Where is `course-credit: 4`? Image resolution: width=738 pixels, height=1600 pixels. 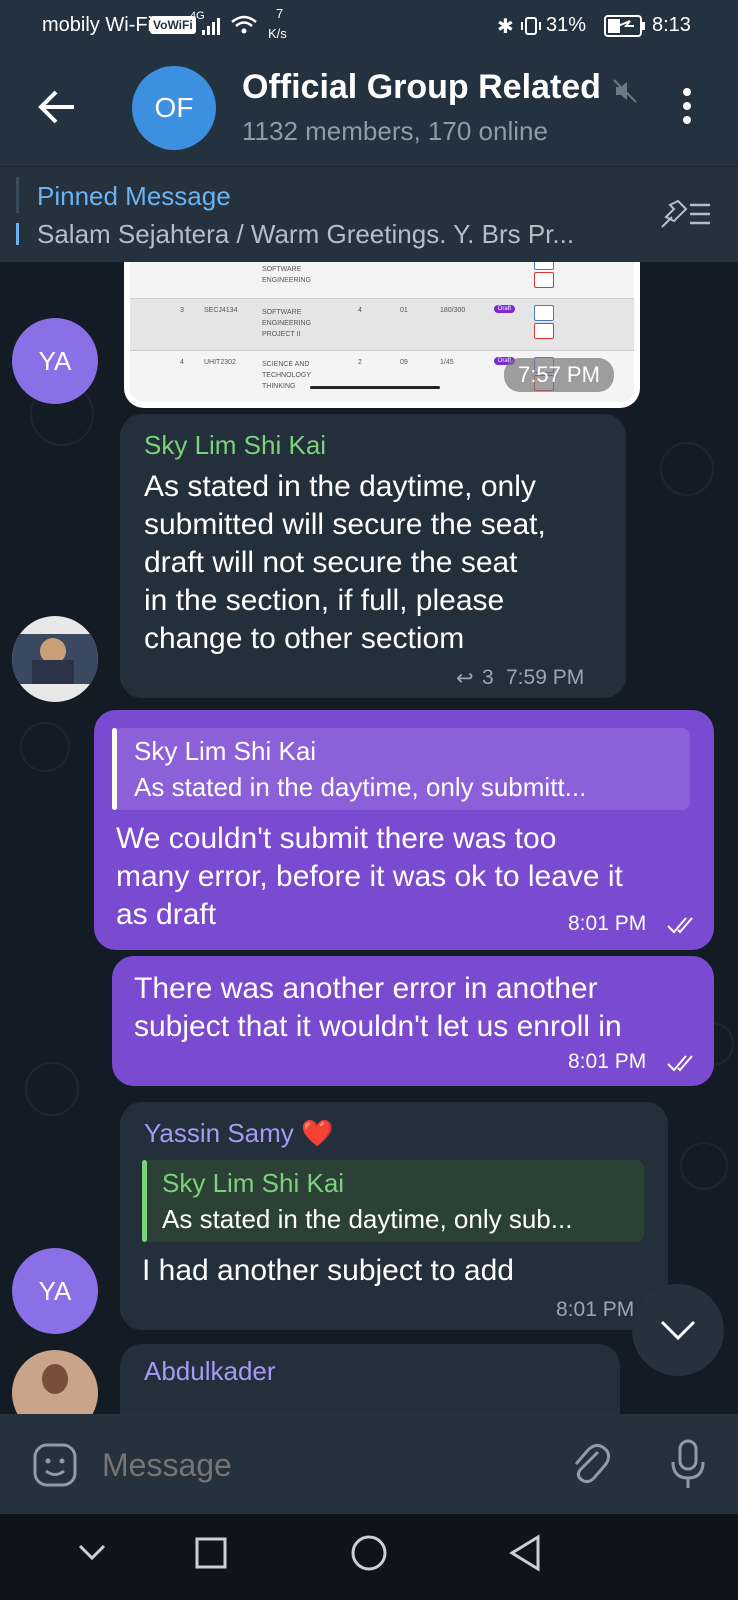
course-credit: 4 is located at coordinates (360, 310).